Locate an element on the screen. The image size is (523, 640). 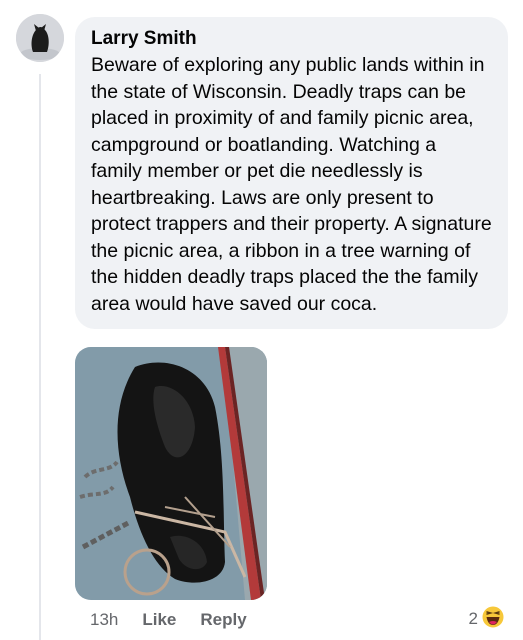
timestamp: 13h is located at coordinates (104, 620).